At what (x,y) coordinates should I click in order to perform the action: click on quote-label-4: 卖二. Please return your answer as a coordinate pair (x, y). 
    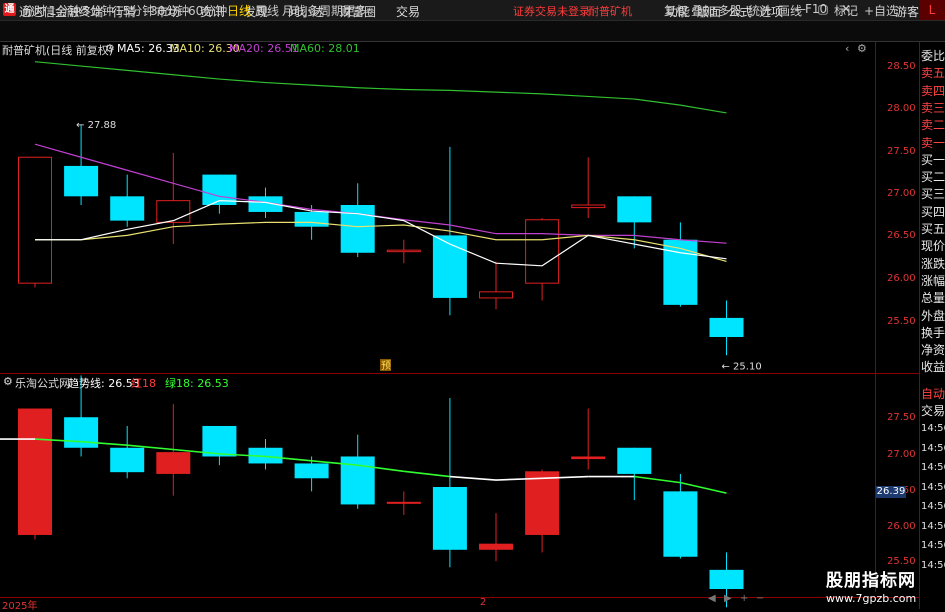
    Looking at the image, I should click on (933, 125).